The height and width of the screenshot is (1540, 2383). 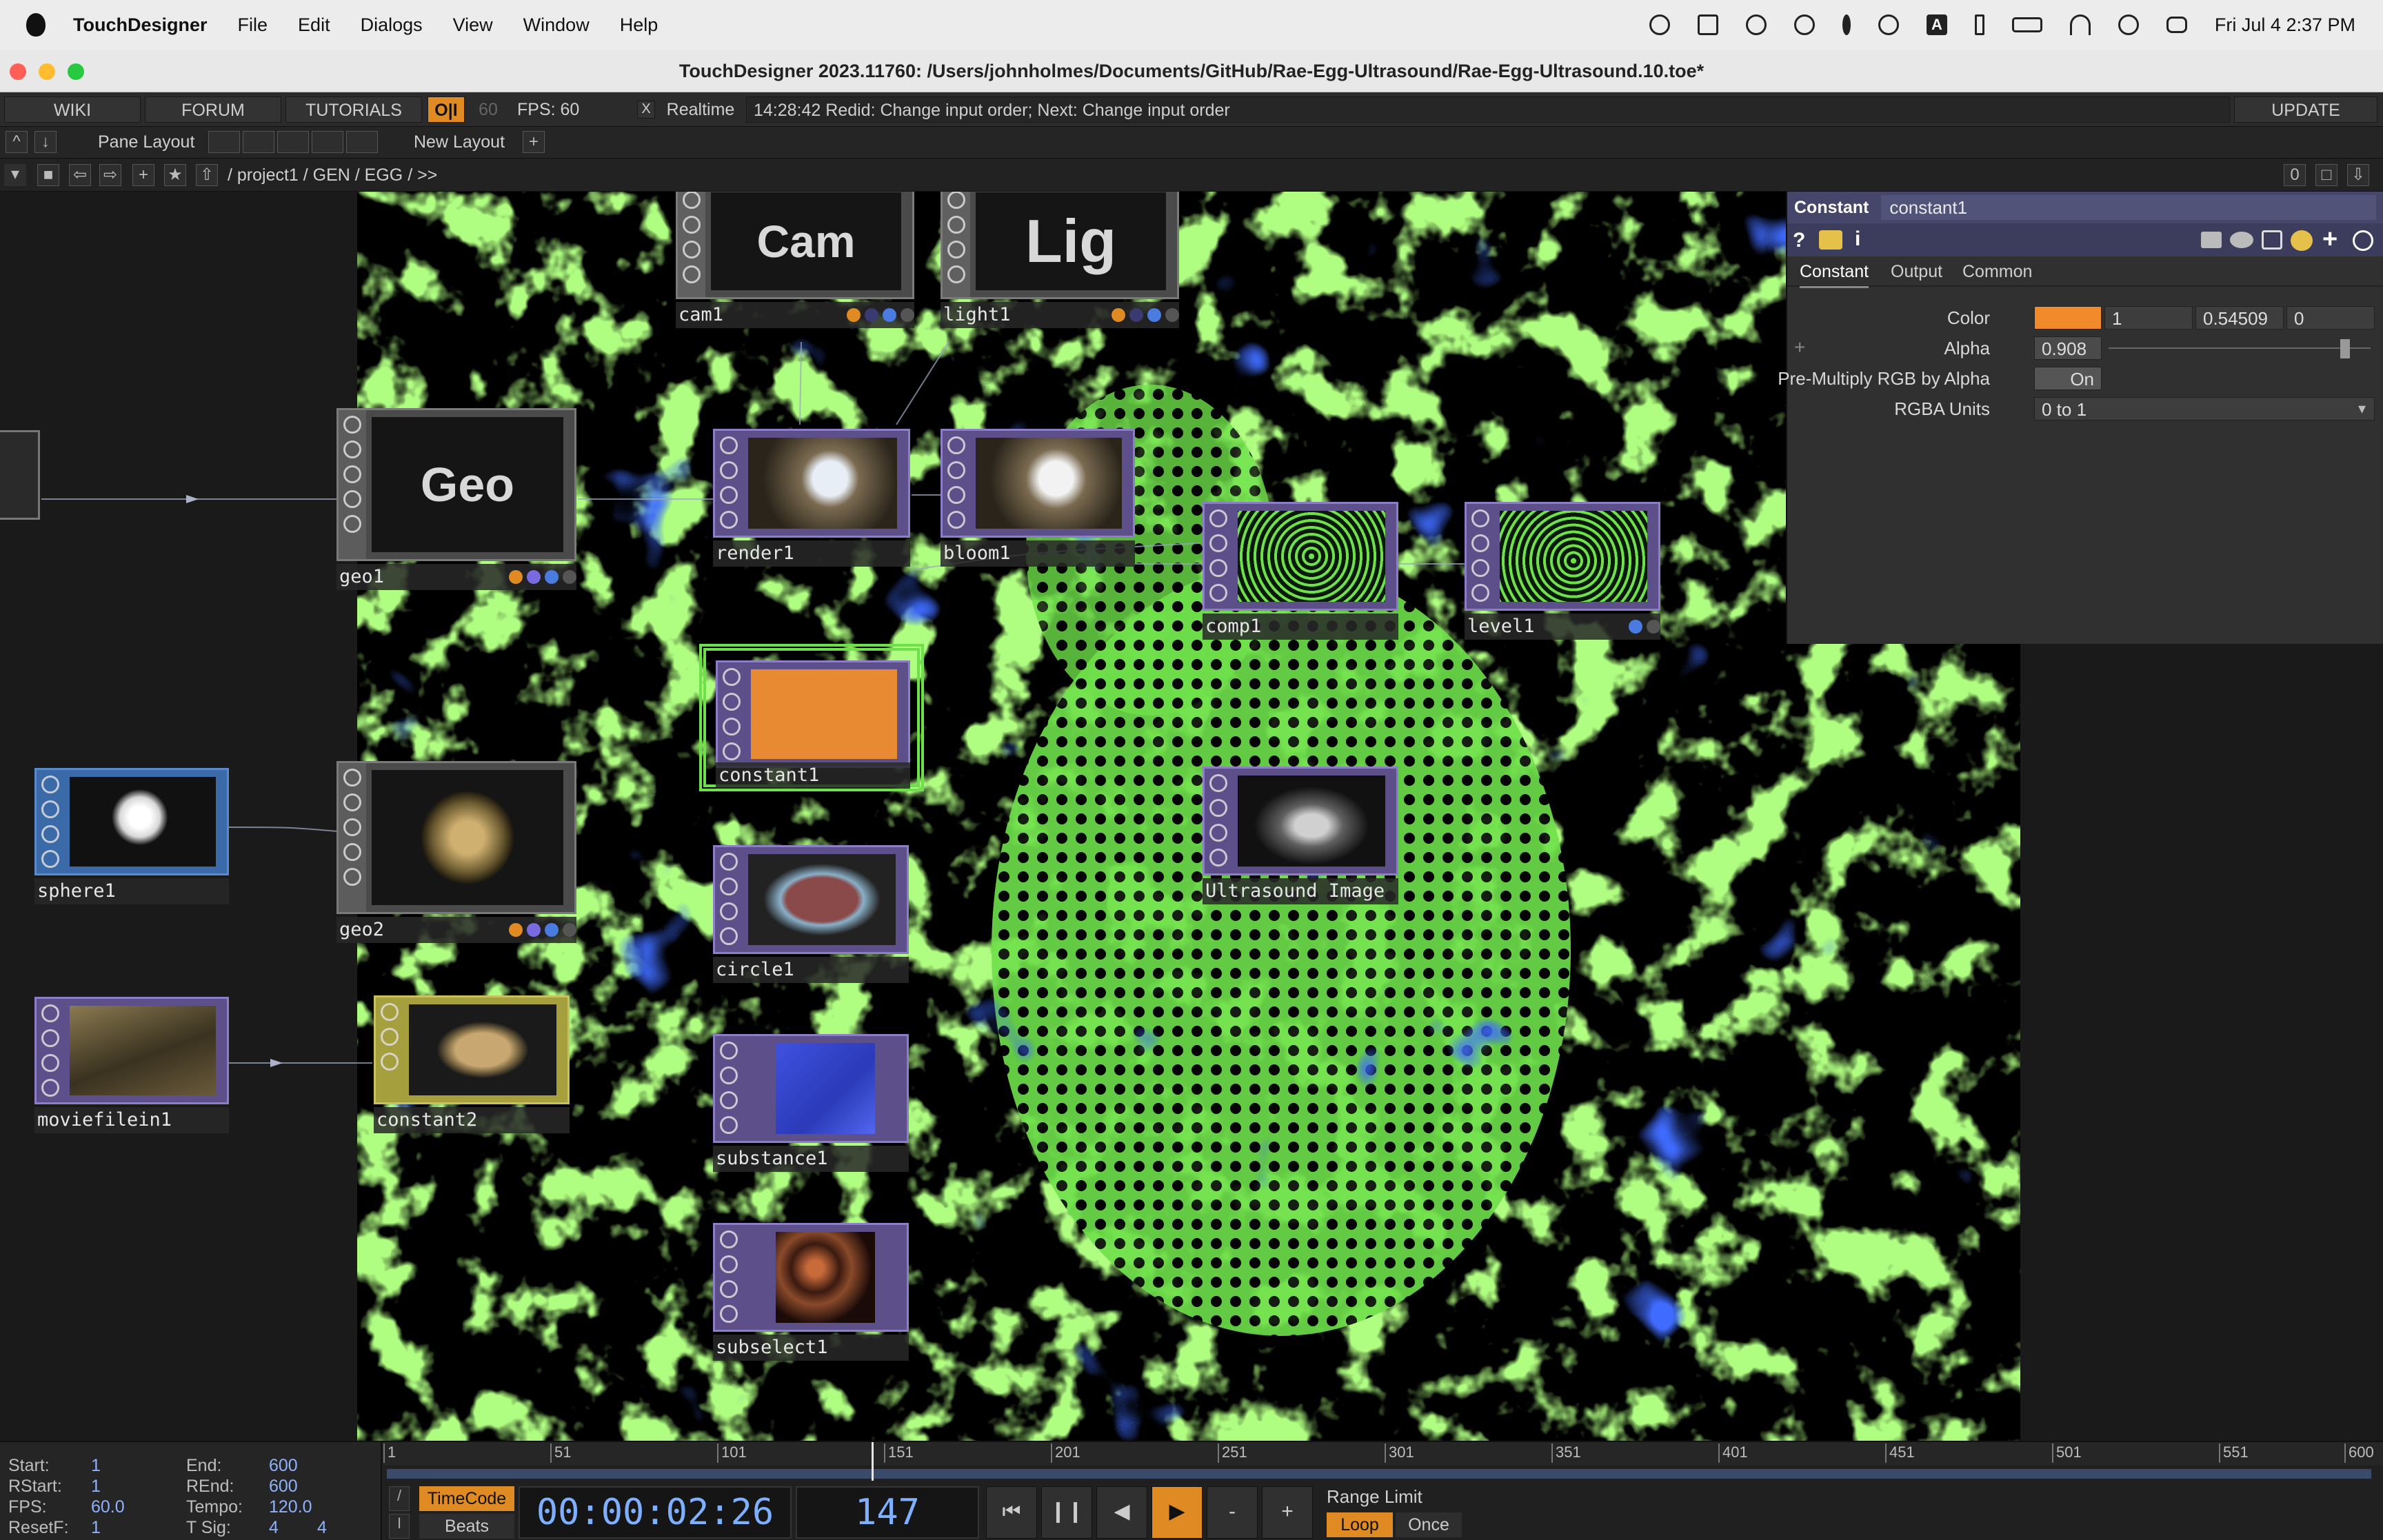 What do you see at coordinates (655, 1513) in the screenshot?
I see `timecode-display: 00:00:02:26` at bounding box center [655, 1513].